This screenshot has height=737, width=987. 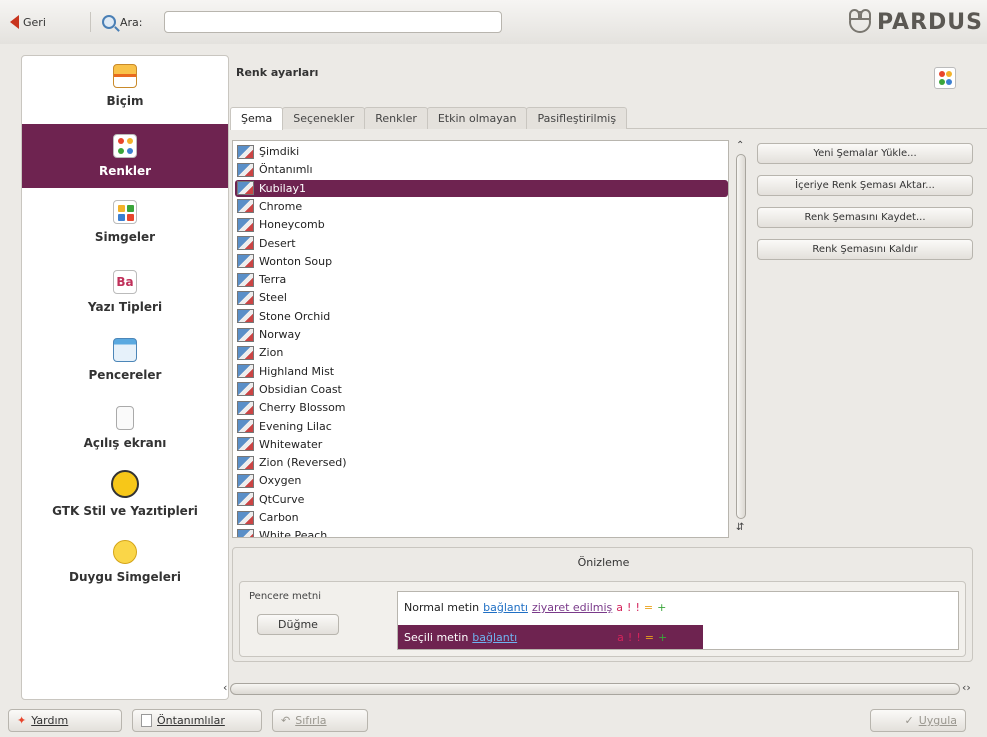 I want to click on scheme-label: Oxygen, so click(x=280, y=481).